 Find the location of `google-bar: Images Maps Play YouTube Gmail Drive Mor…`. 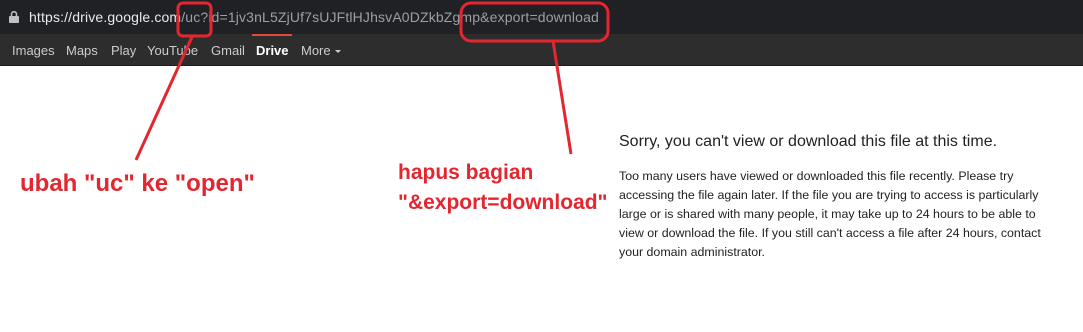

google-bar: Images Maps Play YouTube Gmail Drive Mor… is located at coordinates (541, 50).